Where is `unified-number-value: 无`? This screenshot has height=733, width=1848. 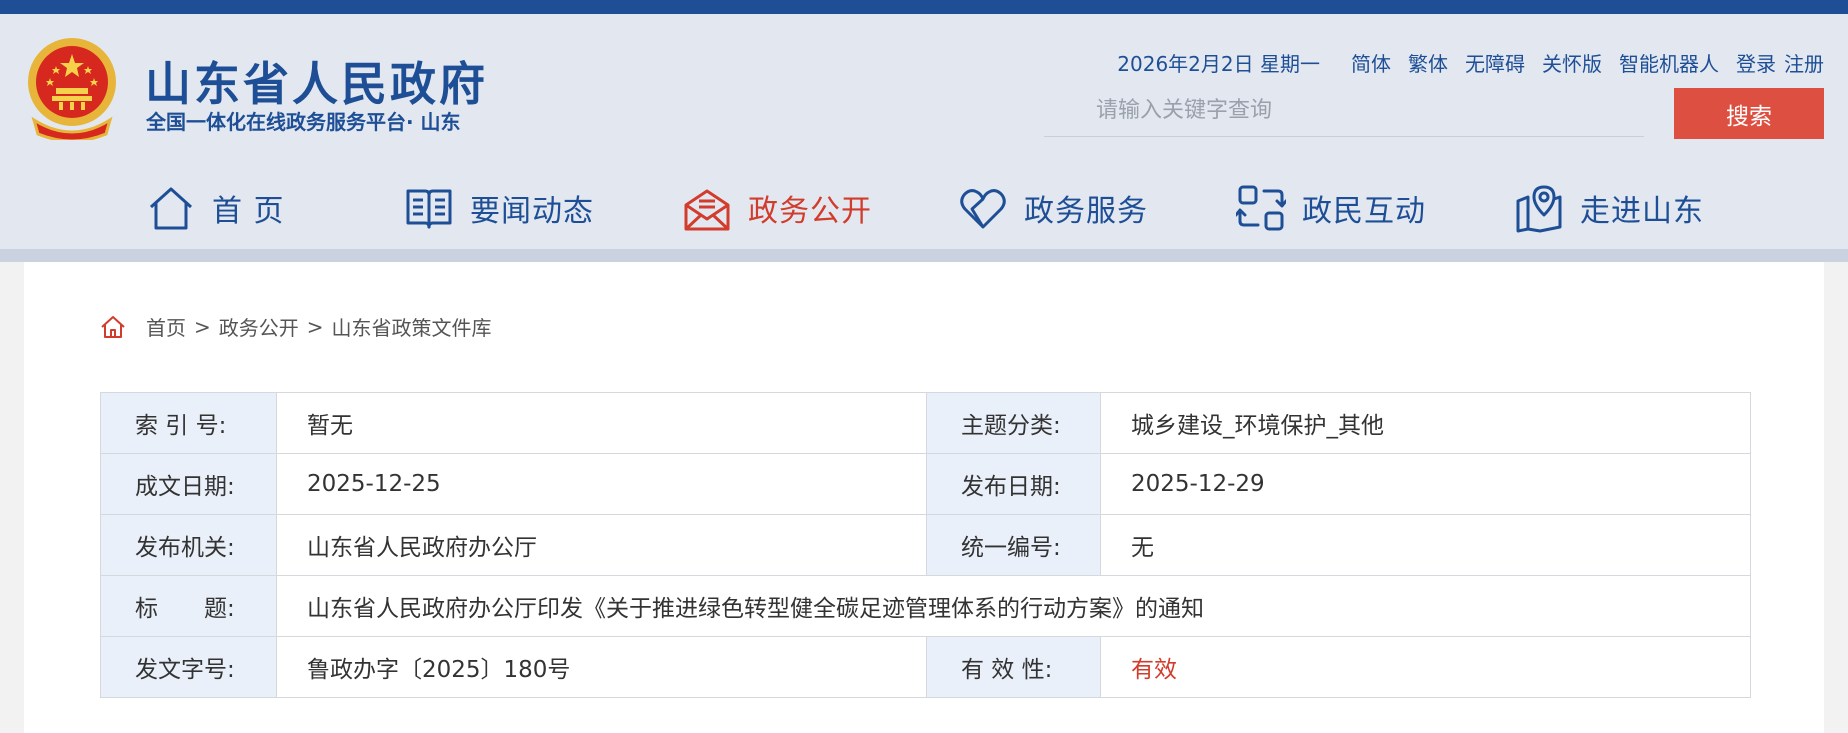 unified-number-value: 无 is located at coordinates (1425, 545).